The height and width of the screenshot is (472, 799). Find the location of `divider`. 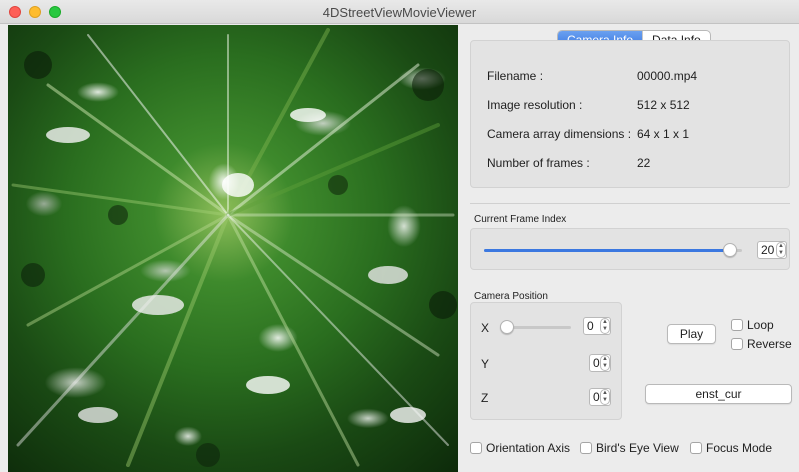

divider is located at coordinates (630, 203).